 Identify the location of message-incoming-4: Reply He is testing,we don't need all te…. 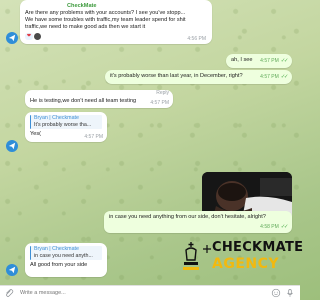
(99, 99).